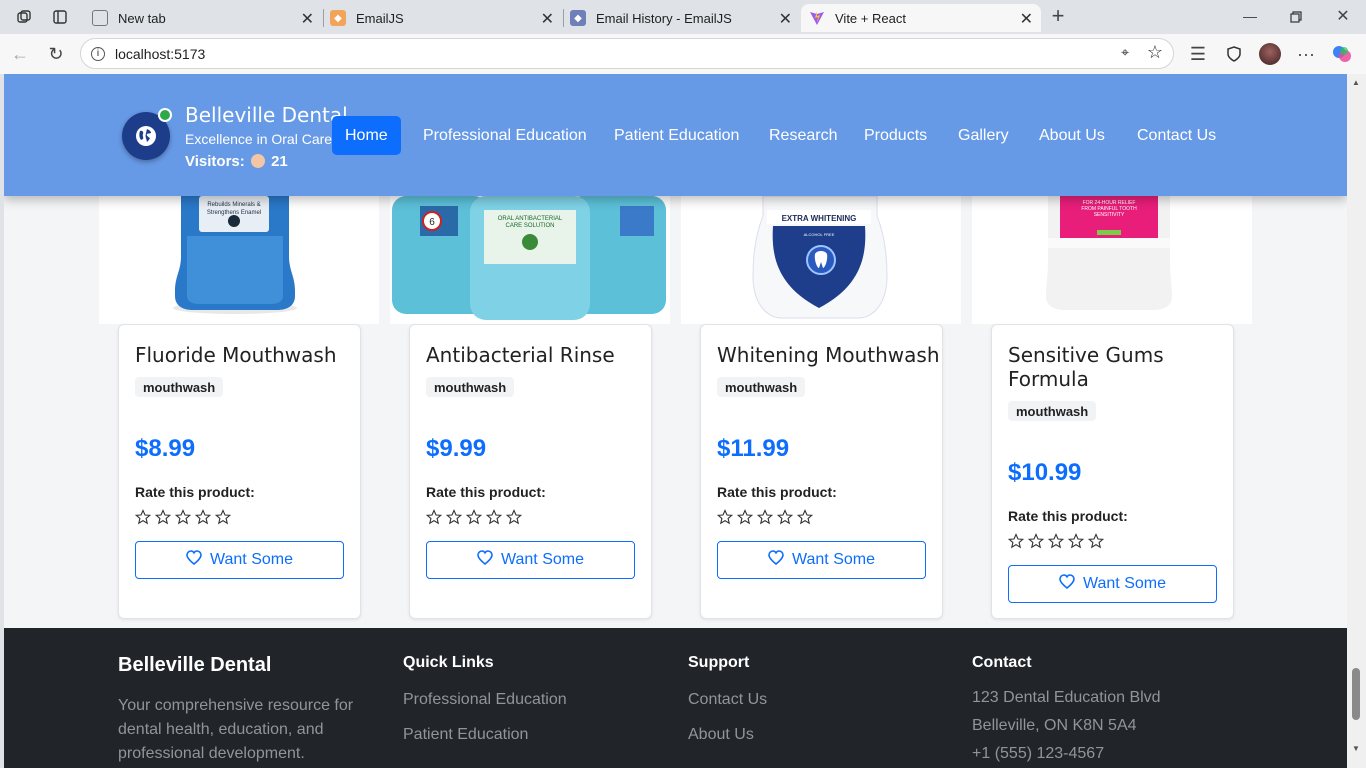 The image size is (1366, 768). I want to click on footer-link-patient-education: Patient Education, so click(465, 735).